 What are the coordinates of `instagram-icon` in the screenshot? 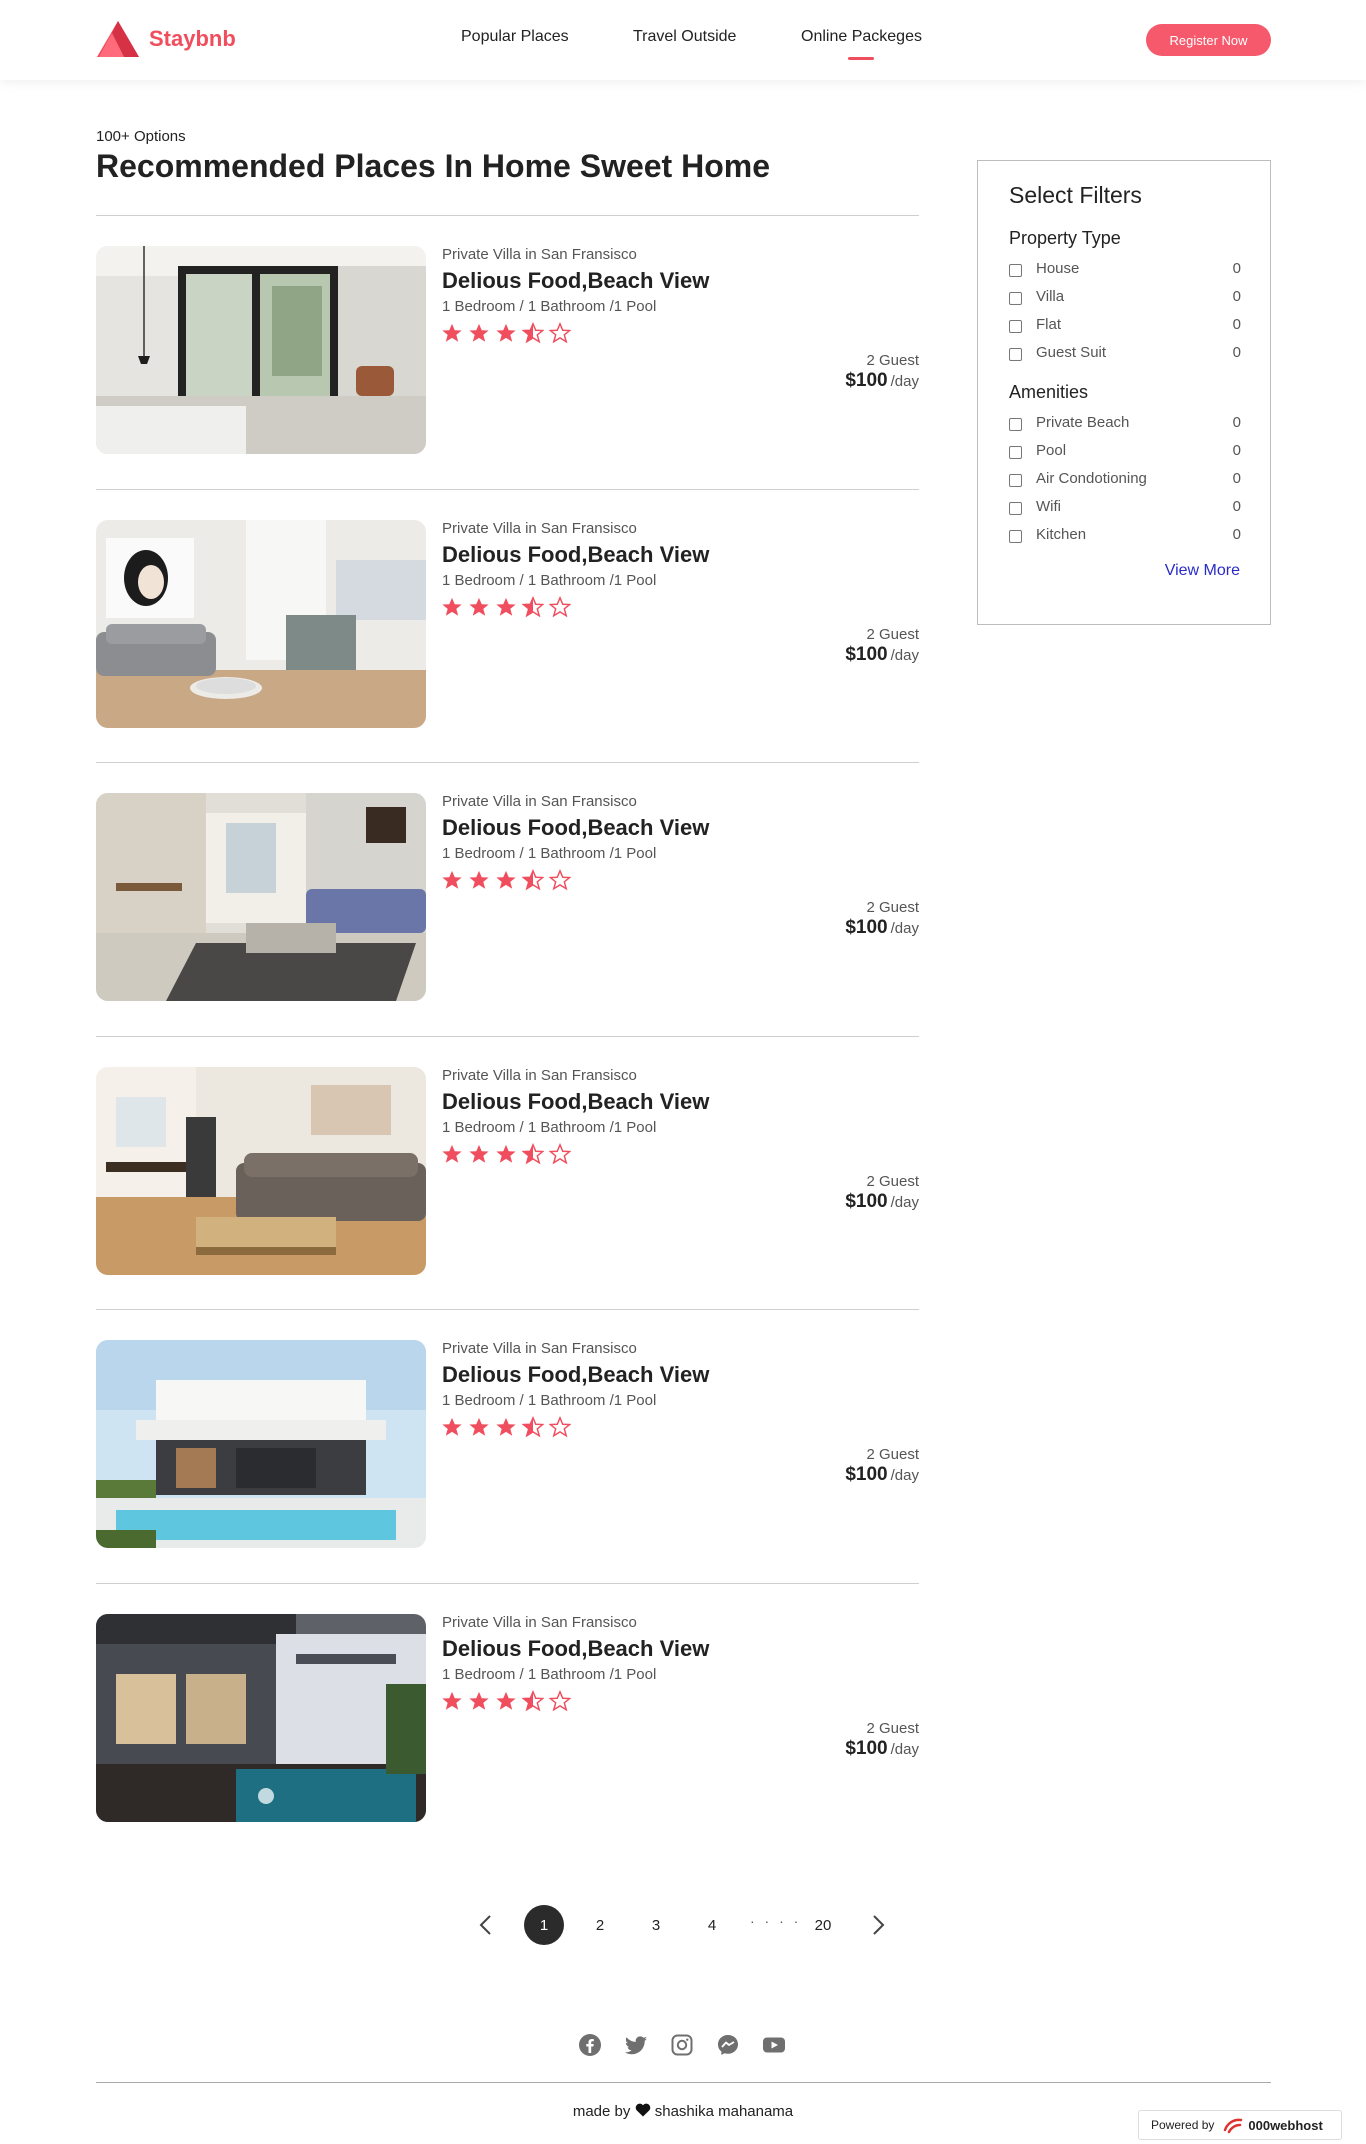 It's located at (682, 2045).